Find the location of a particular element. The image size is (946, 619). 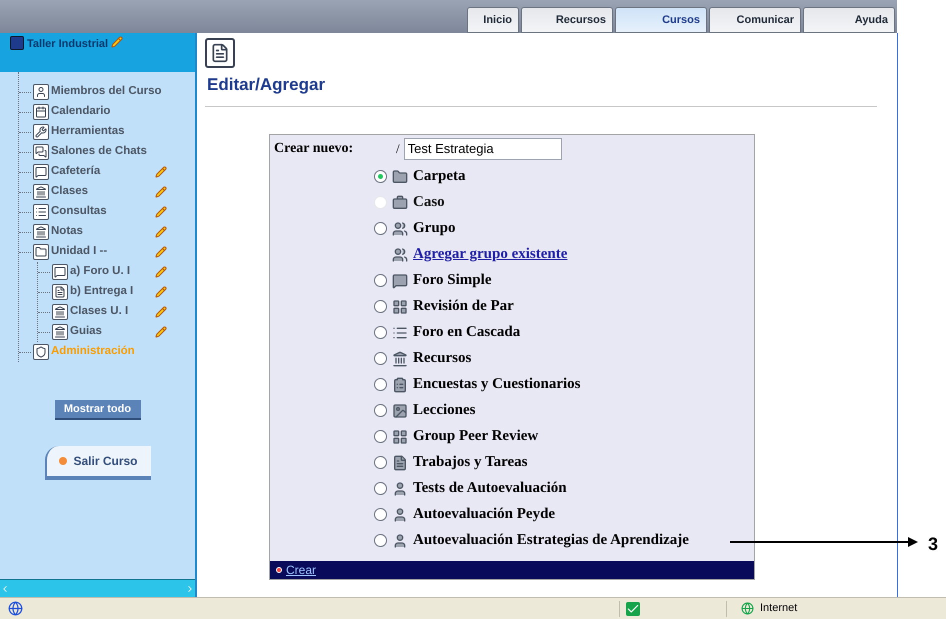

option-label: Encuestas y Cuestionarios is located at coordinates (497, 384).